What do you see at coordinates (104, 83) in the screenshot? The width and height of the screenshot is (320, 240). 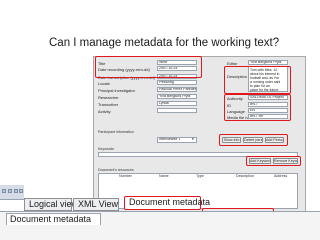 I see `locale-label: Locale` at bounding box center [104, 83].